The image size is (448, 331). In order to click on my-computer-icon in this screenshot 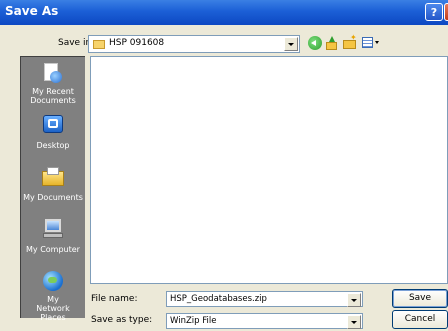, I will do `click(53, 229)`.